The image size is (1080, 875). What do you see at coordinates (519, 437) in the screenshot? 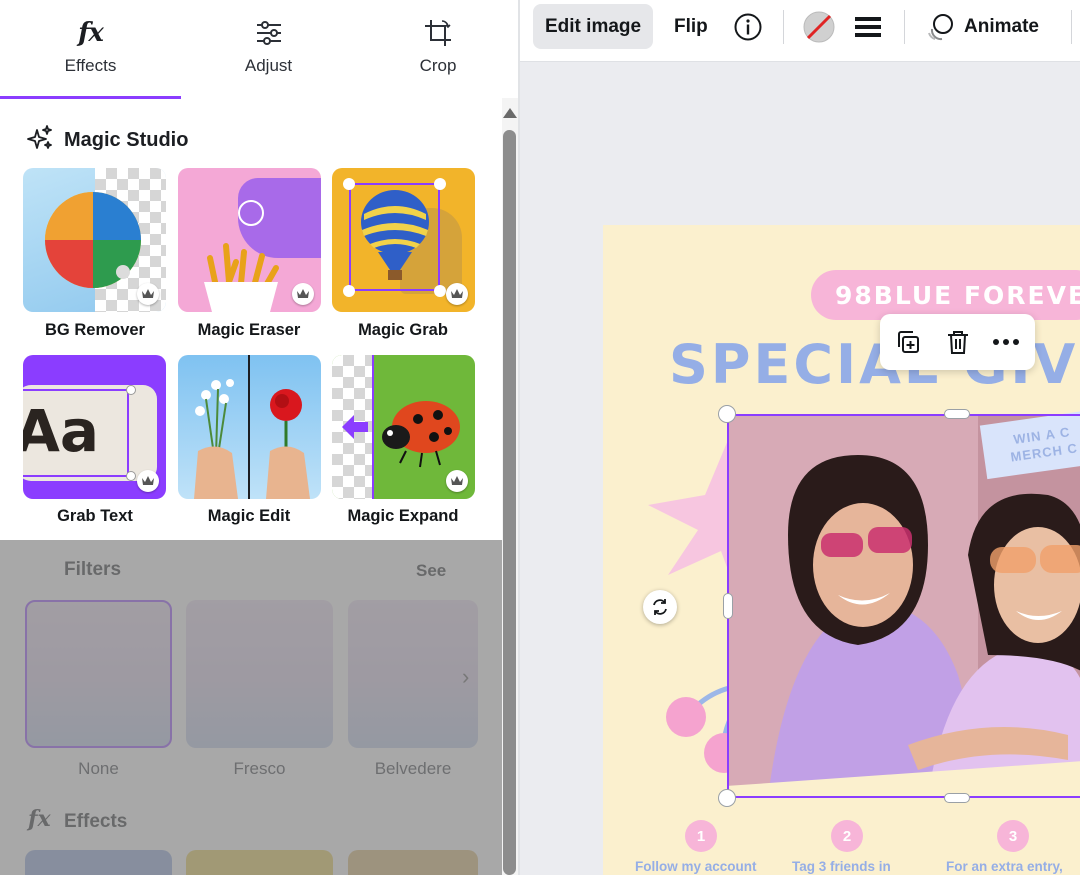
I see `panel-divider` at bounding box center [519, 437].